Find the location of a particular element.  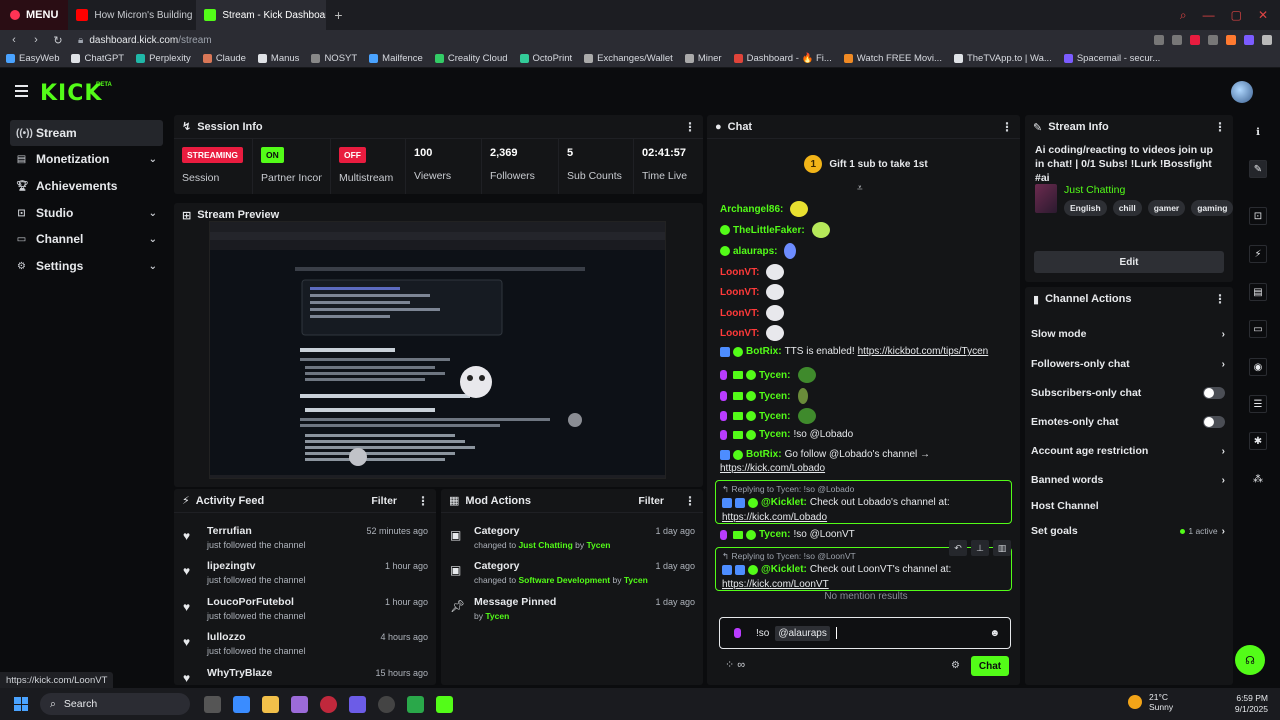

chat-link: https://kickbot.com/tips/Tycen is located at coordinates (923, 351).